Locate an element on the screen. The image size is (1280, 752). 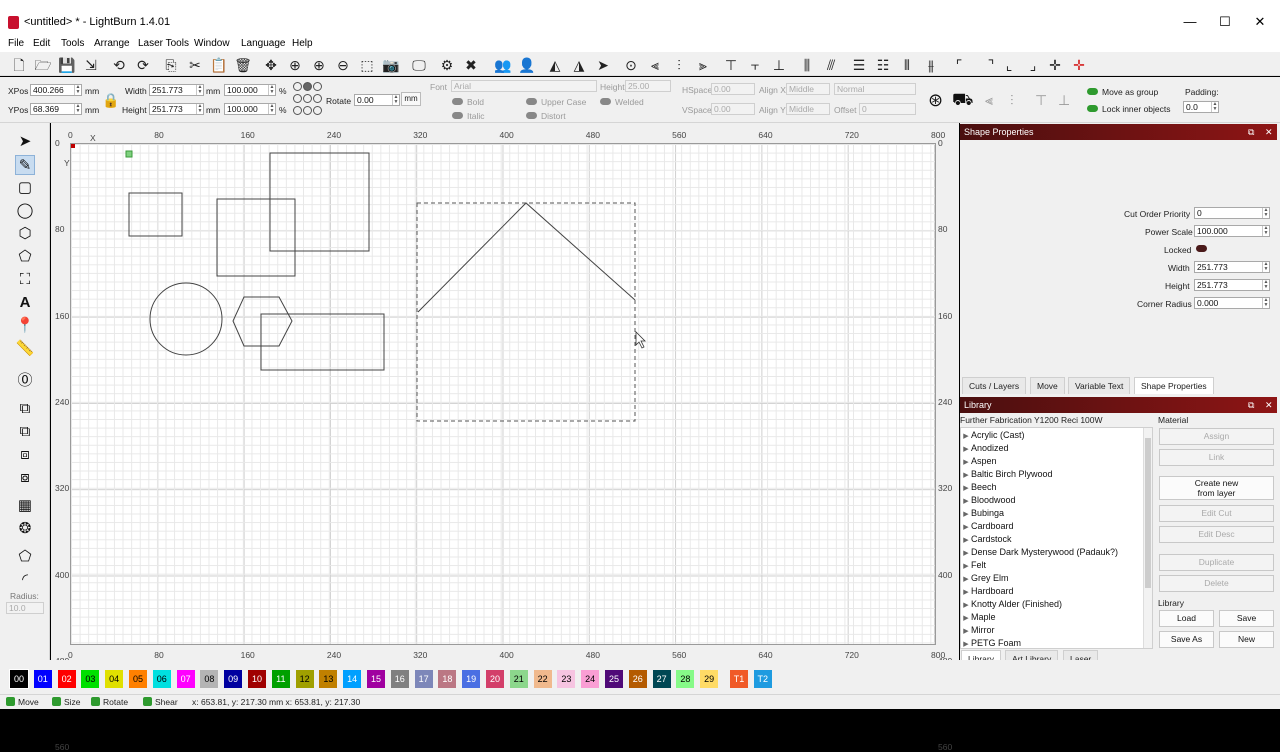
library-scrollbar is located at coordinates (1147, 538).